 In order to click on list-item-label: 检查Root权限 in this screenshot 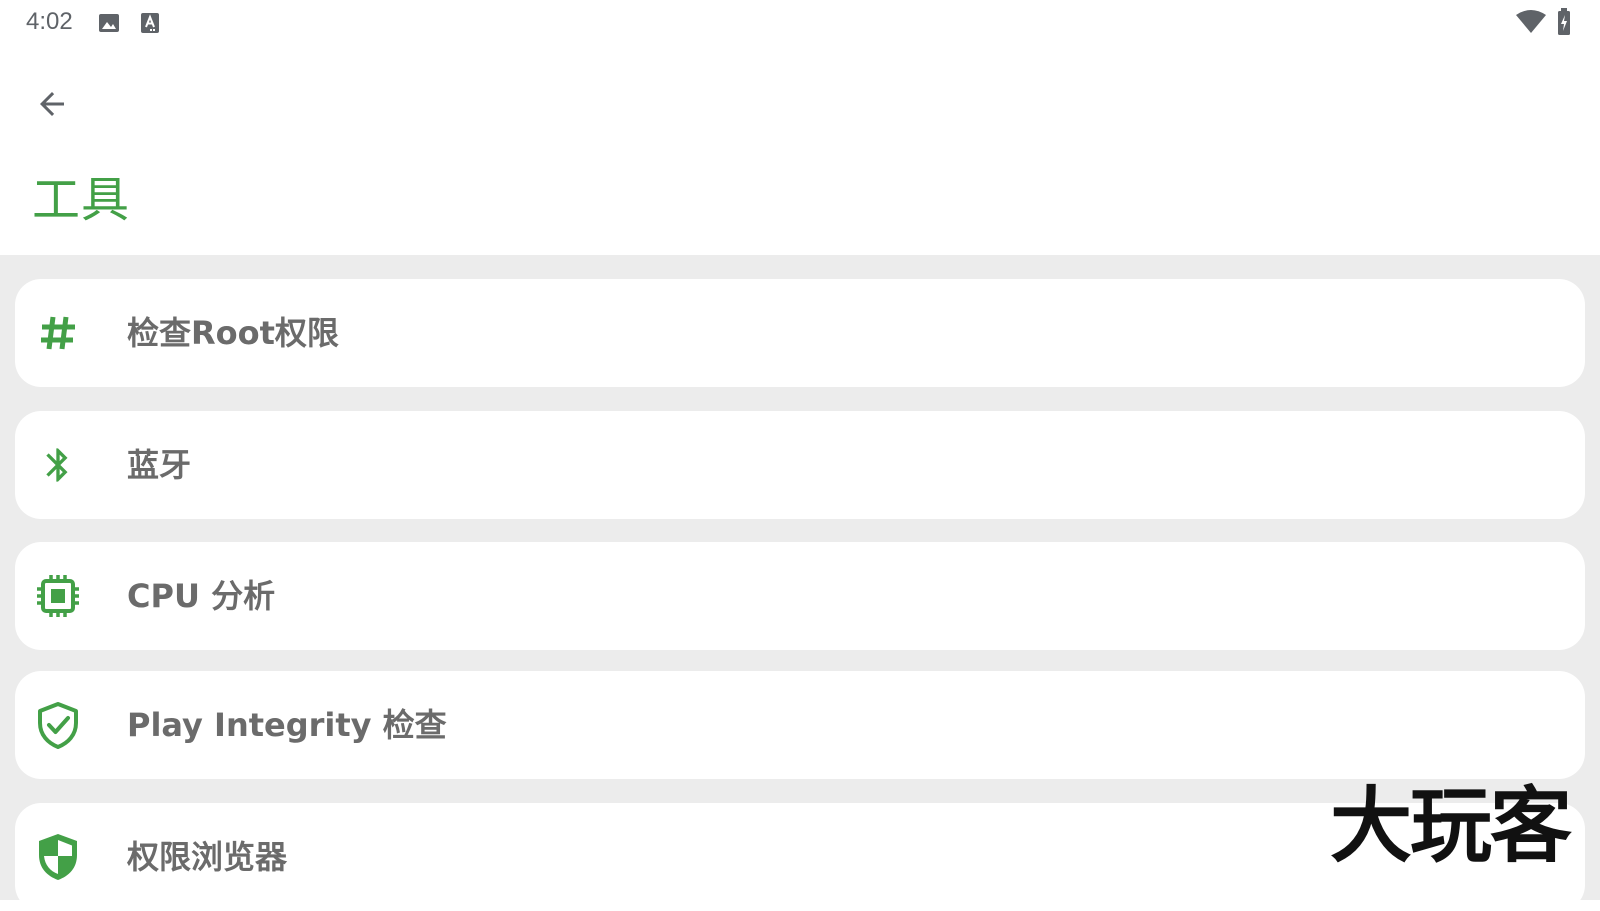, I will do `click(233, 333)`.